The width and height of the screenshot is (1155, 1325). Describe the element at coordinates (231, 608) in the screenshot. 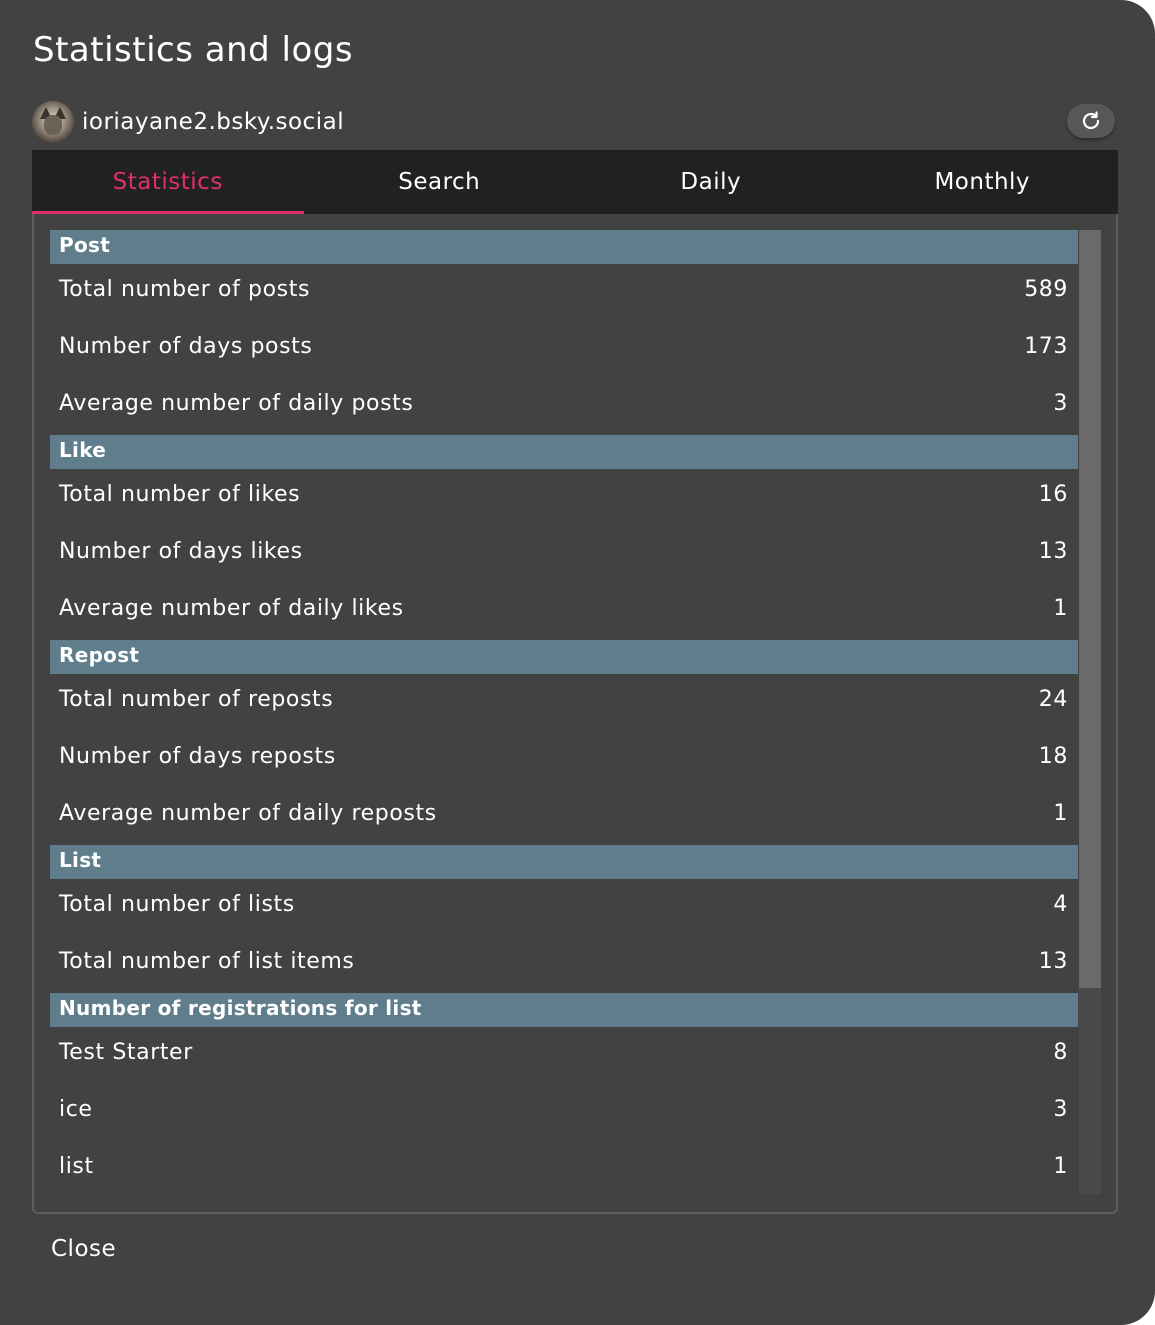

I see `stat-label: Average number of daily likes` at that location.